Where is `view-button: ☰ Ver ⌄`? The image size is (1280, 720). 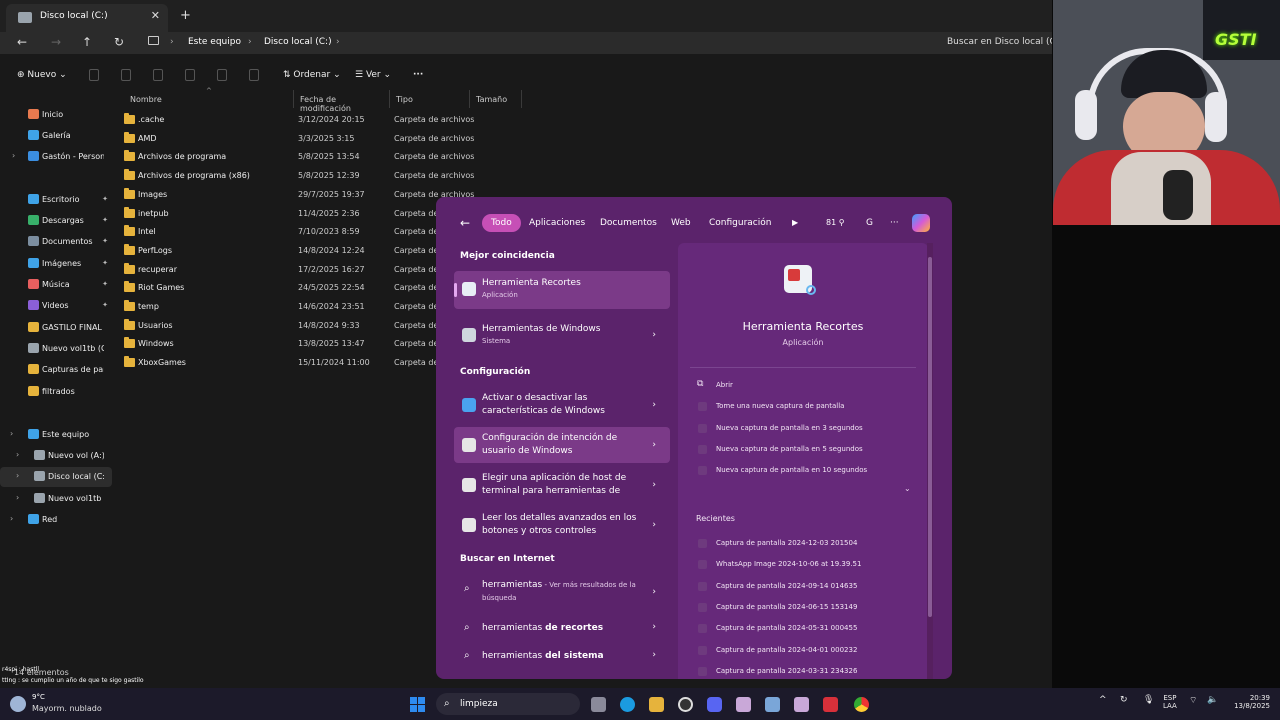
view-button: ☰ Ver ⌄ is located at coordinates (373, 75).